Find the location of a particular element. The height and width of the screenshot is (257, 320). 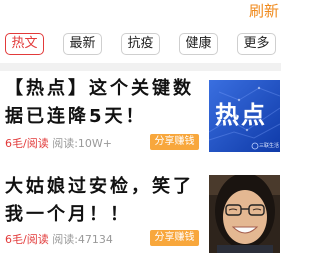

thumbnail-caption: 三联生活 is located at coordinates (269, 146).